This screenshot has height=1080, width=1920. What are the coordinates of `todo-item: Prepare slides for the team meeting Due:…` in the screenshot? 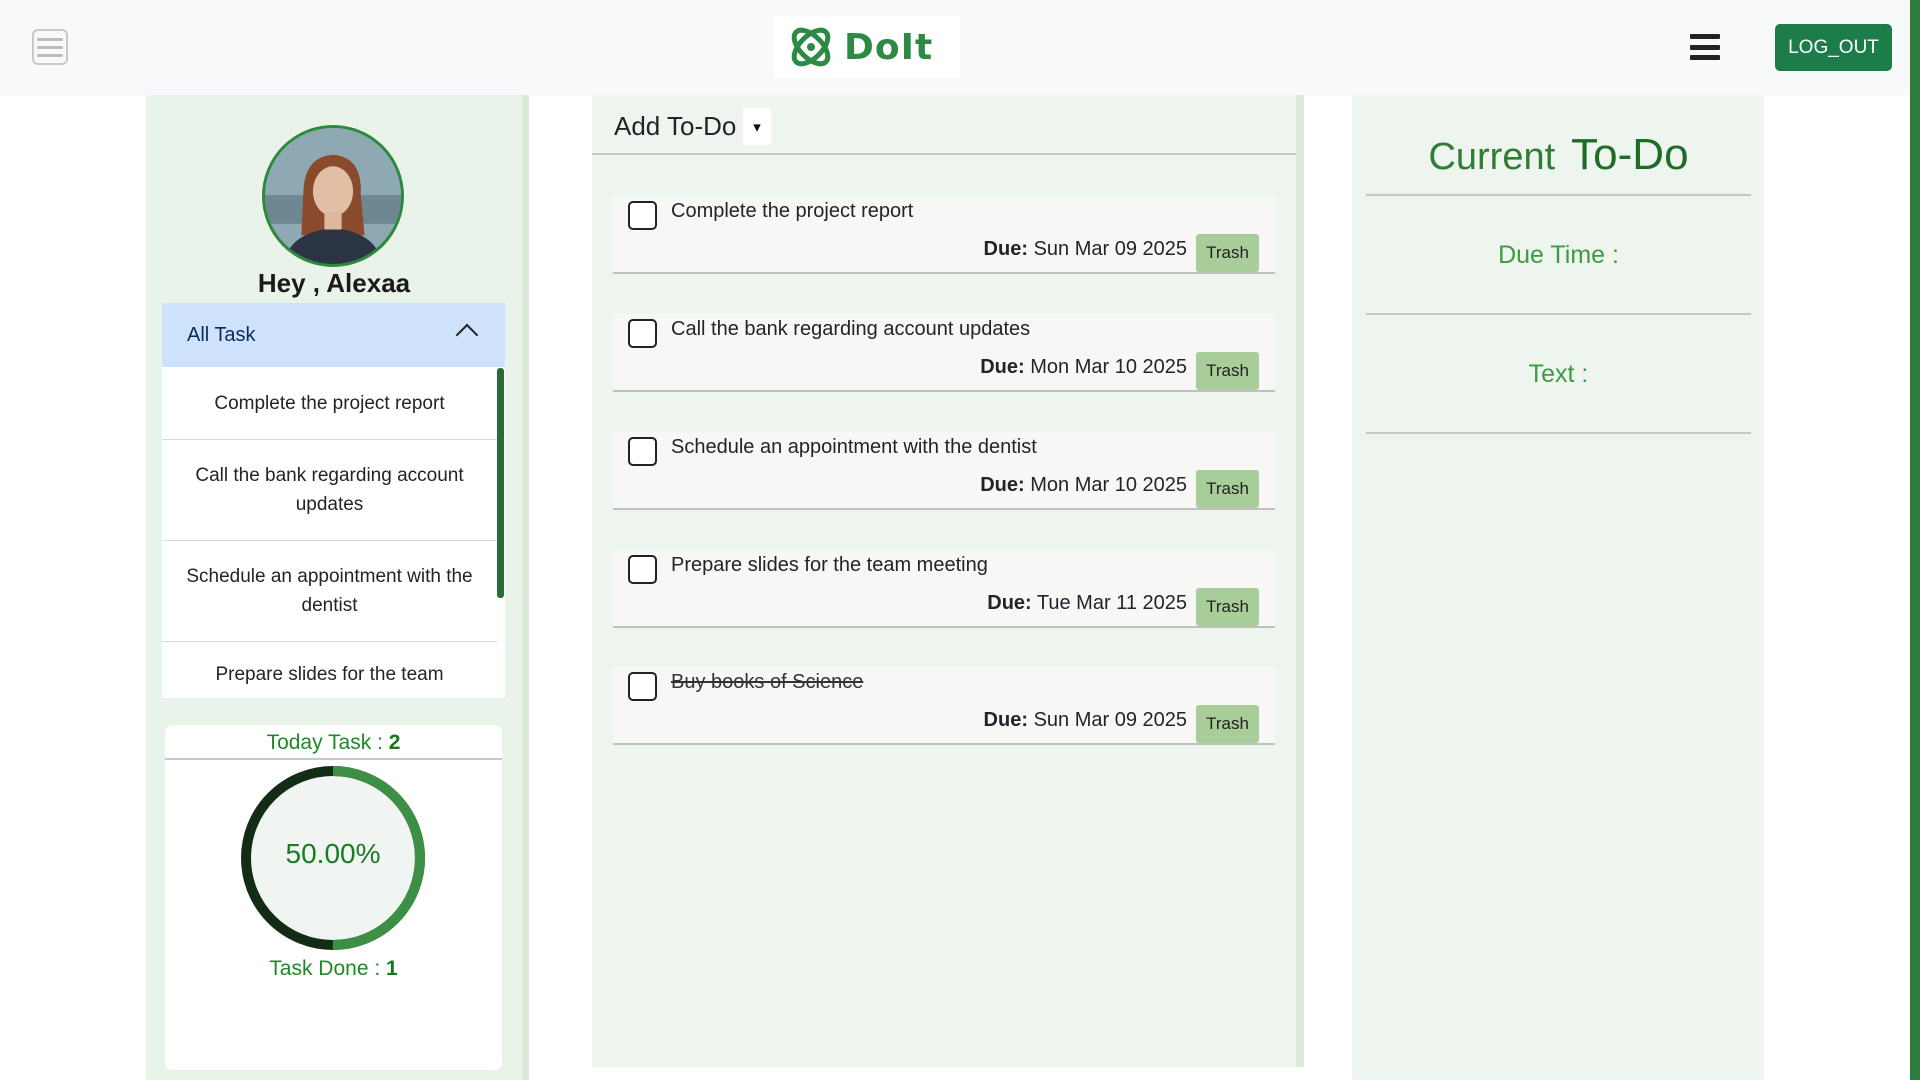 It's located at (944, 589).